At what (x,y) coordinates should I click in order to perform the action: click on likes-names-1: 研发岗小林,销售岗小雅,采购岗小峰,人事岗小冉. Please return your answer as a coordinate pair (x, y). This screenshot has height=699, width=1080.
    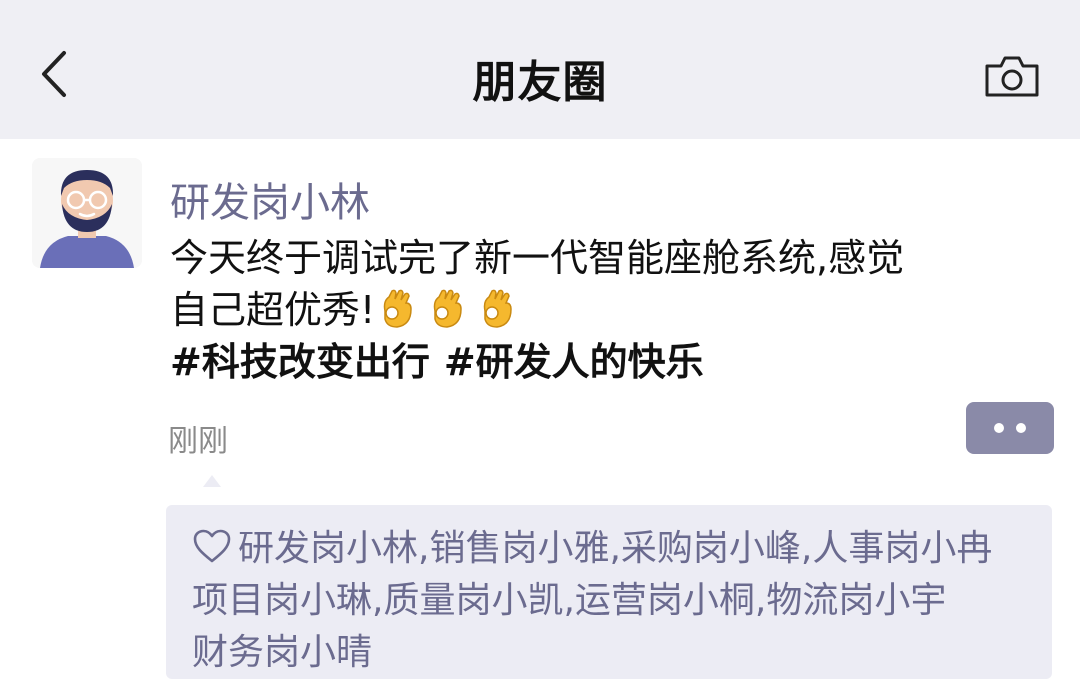
    Looking at the image, I should click on (615, 548).